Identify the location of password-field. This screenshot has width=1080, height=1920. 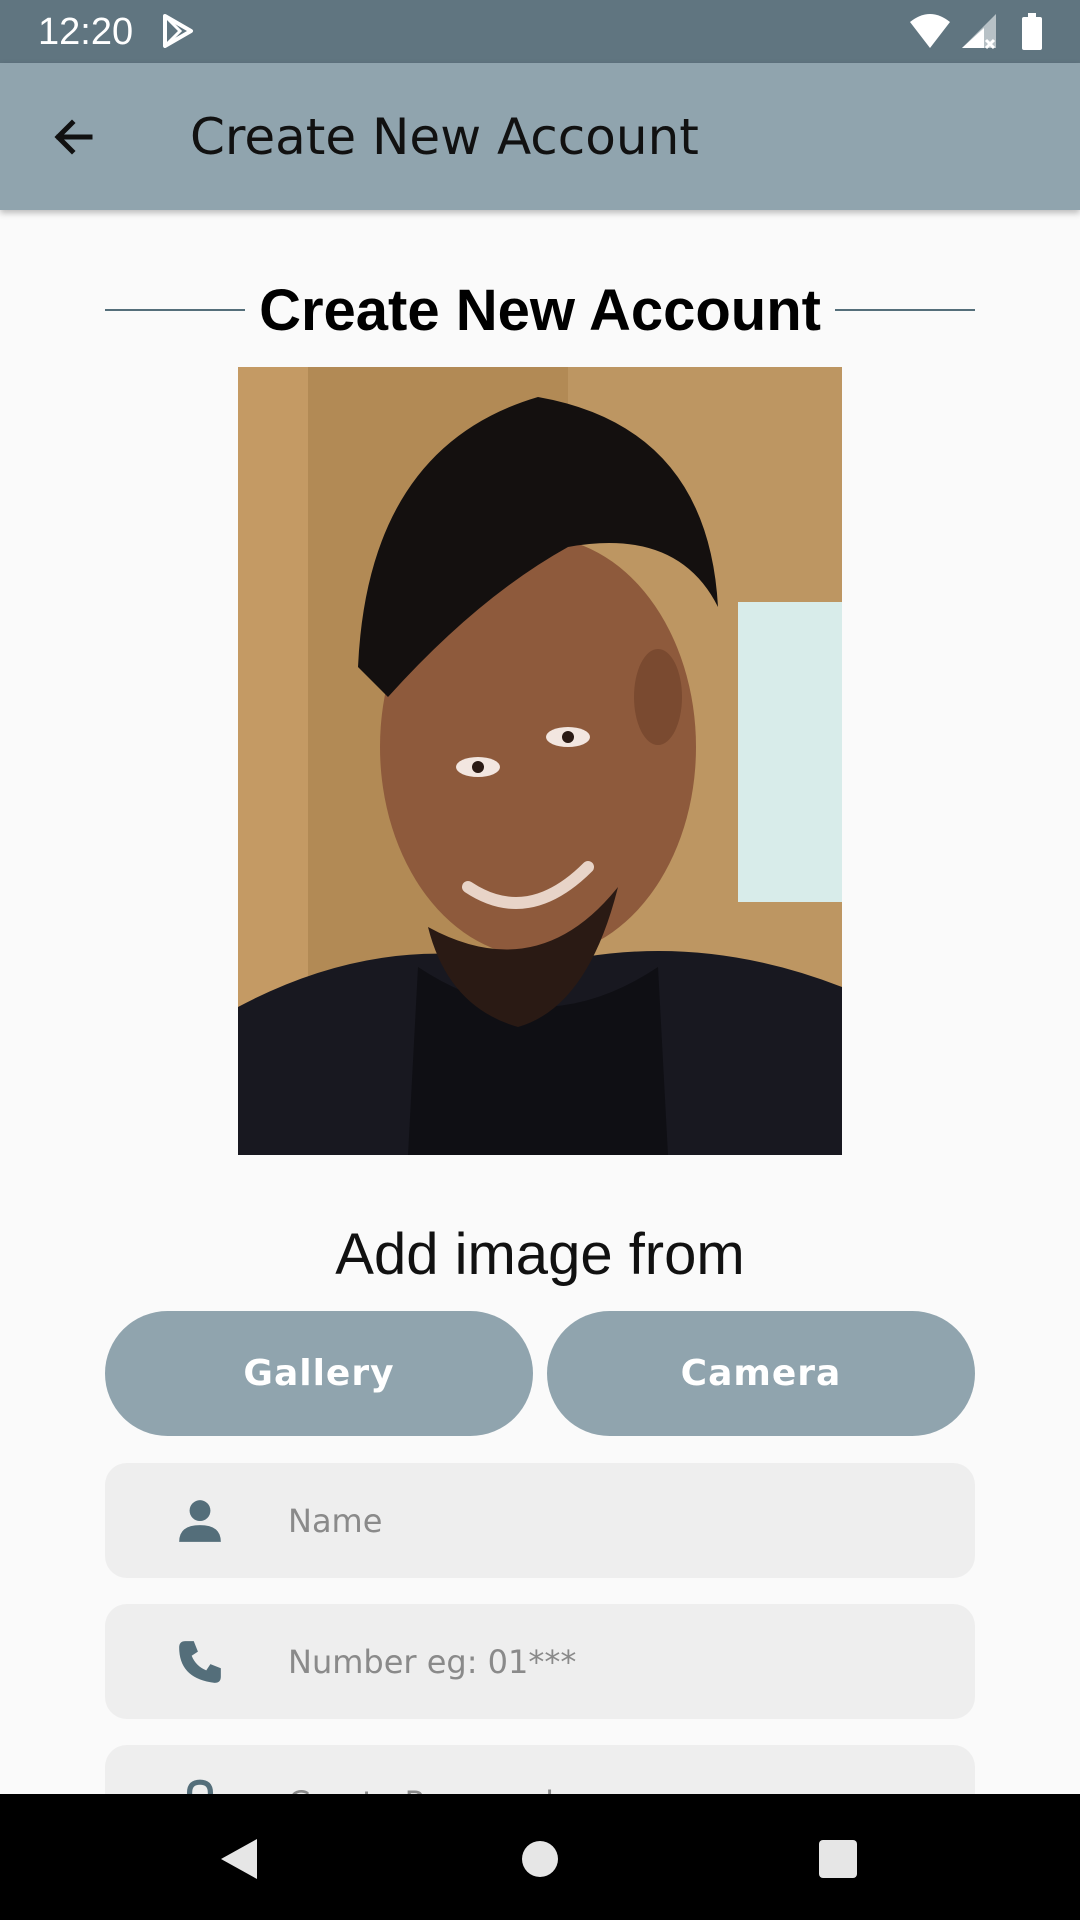
(540, 1769).